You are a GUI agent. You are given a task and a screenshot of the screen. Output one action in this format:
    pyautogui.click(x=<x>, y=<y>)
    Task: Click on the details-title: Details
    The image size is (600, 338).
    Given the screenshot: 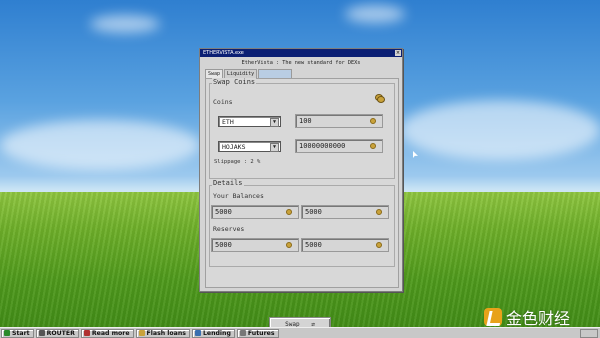 What is the action you would take?
    pyautogui.click(x=228, y=183)
    